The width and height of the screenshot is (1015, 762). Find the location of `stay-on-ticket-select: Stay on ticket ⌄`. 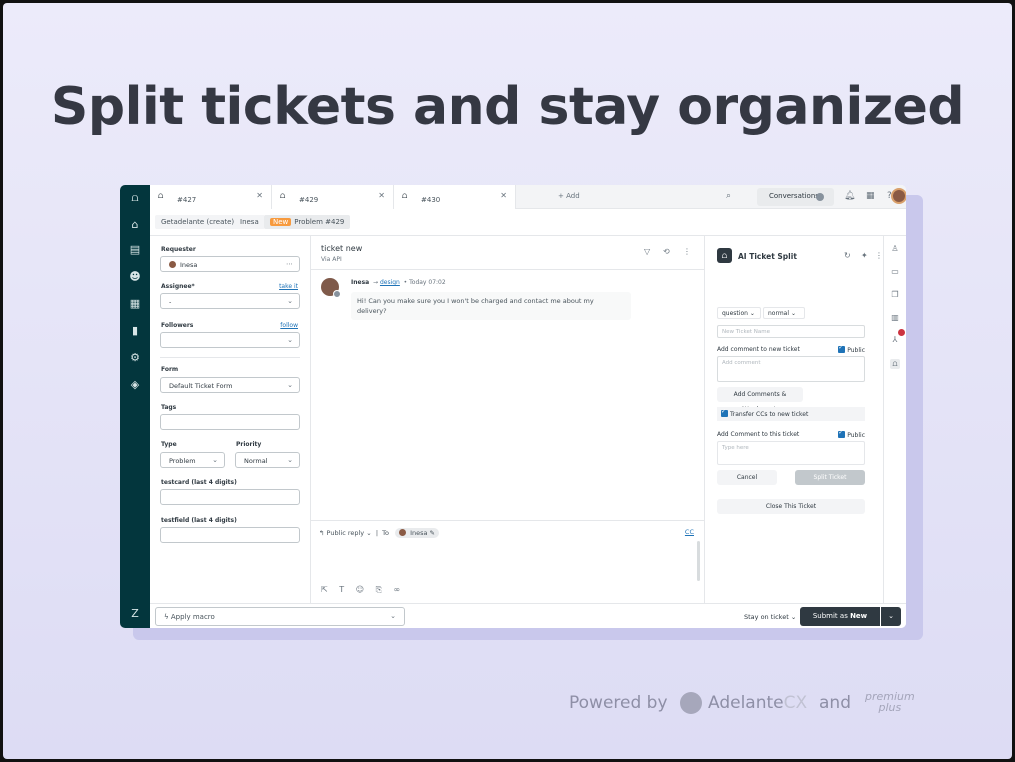

stay-on-ticket-select: Stay on ticket ⌄ is located at coordinates (770, 617).